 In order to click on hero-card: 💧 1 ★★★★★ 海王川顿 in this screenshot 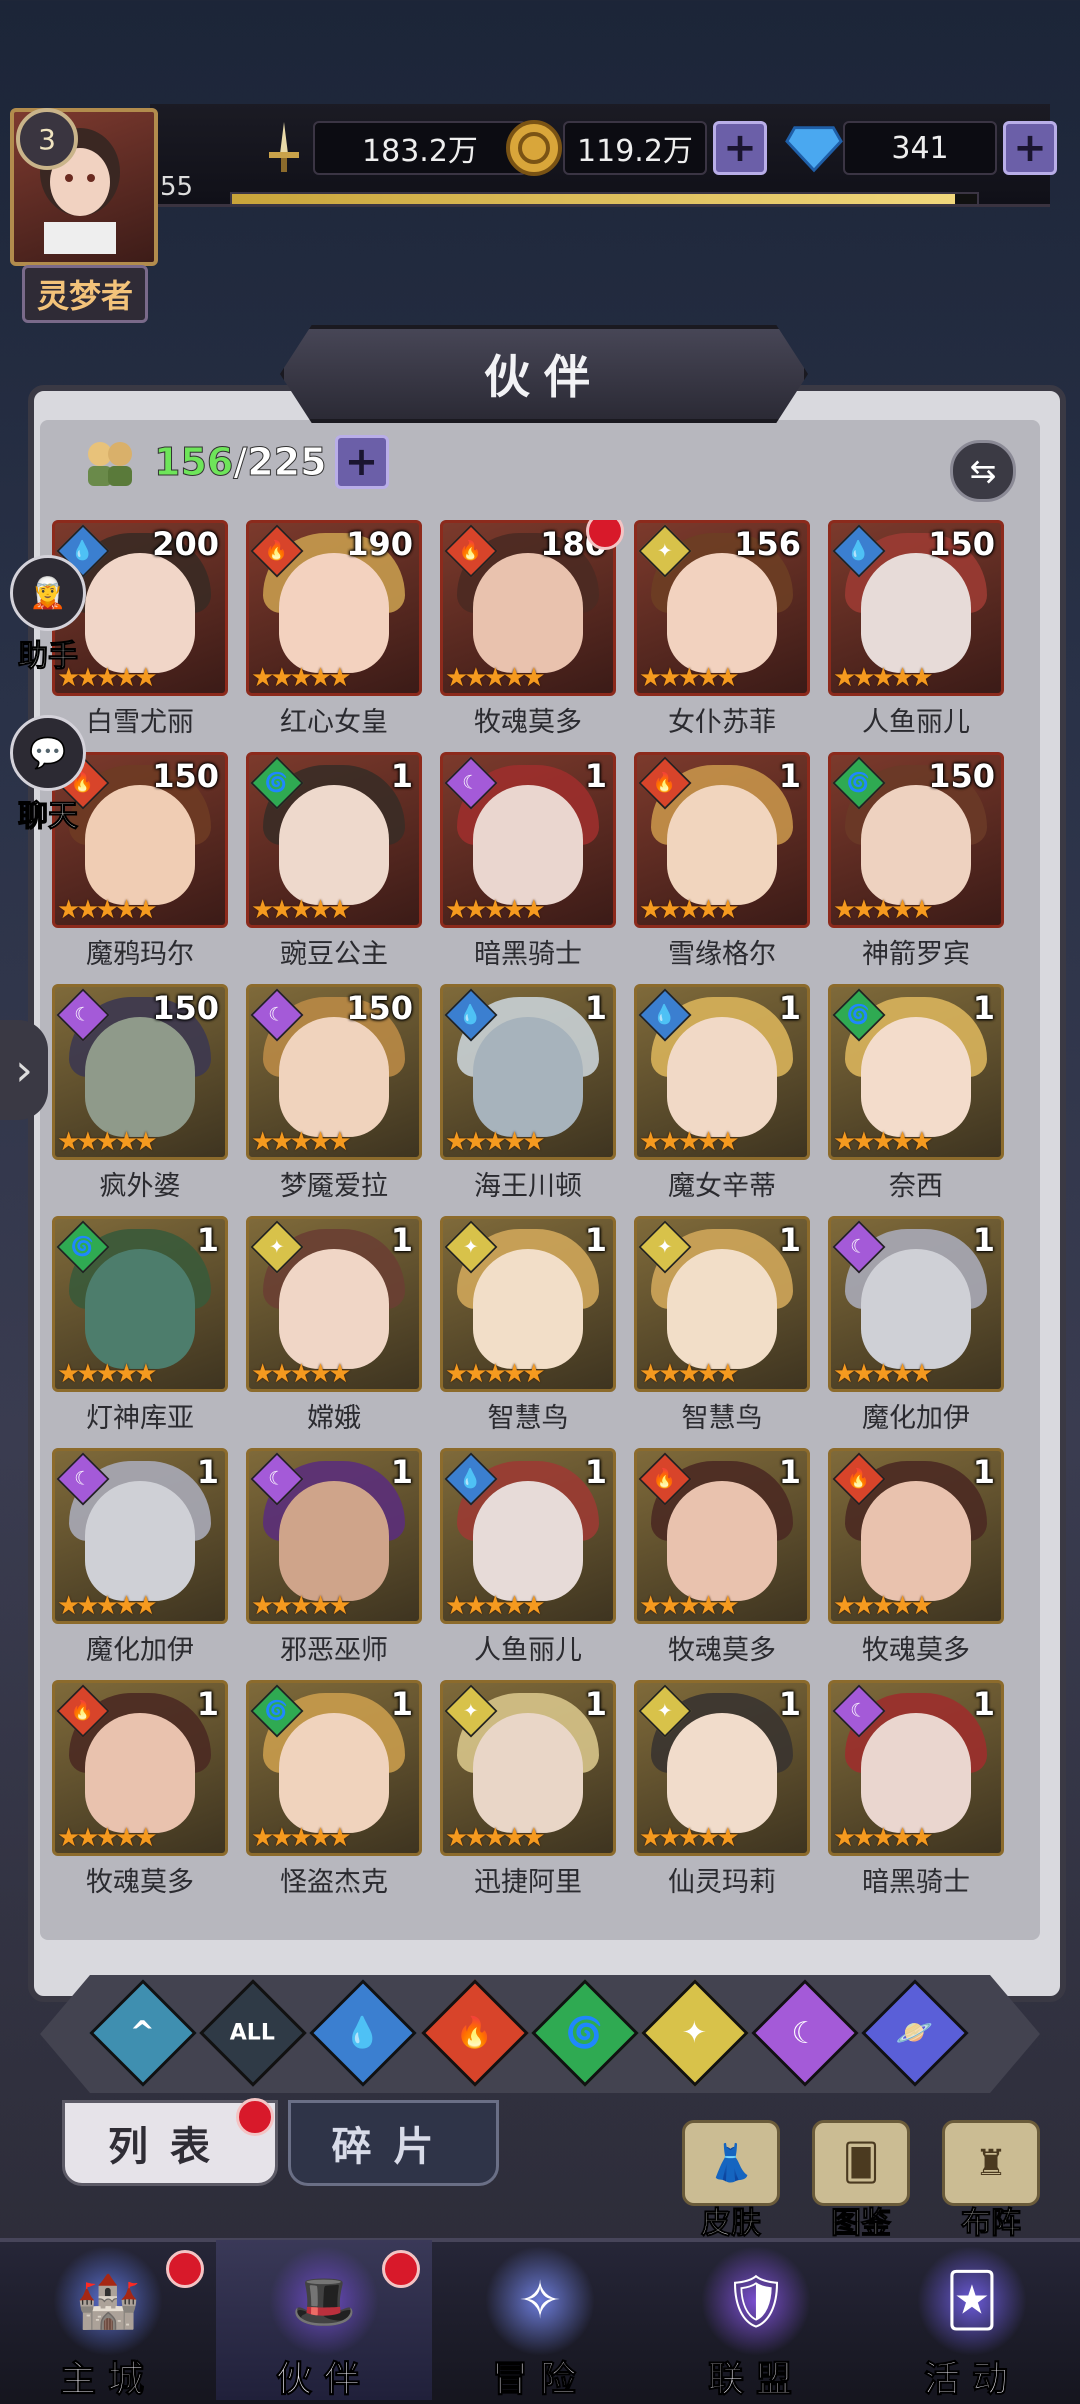, I will do `click(528, 1097)`.